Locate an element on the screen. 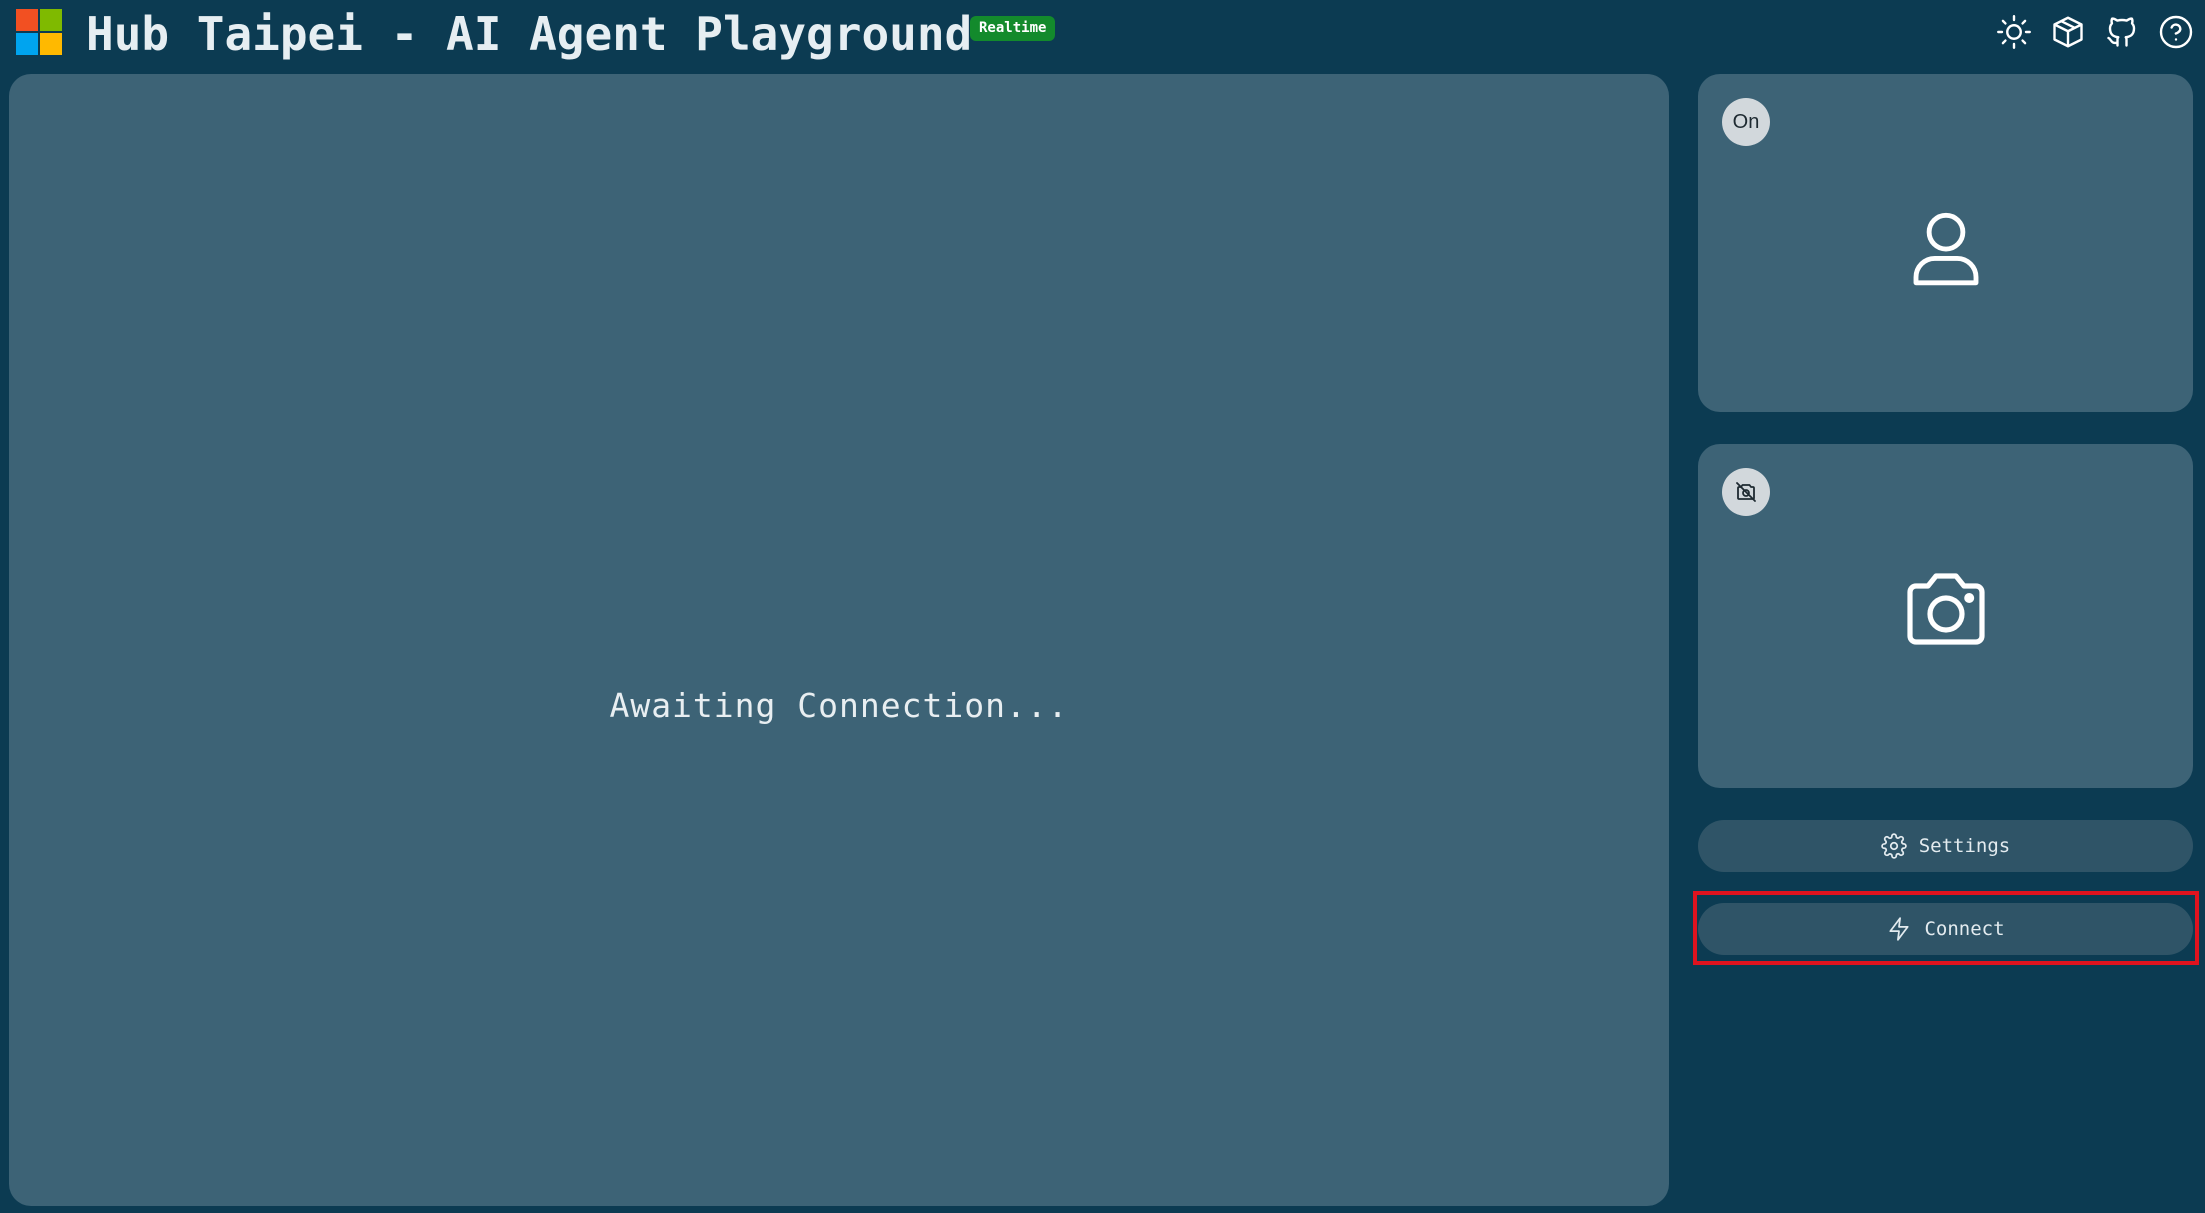 This screenshot has width=2205, height=1213. microphone-card: On is located at coordinates (1945, 243).